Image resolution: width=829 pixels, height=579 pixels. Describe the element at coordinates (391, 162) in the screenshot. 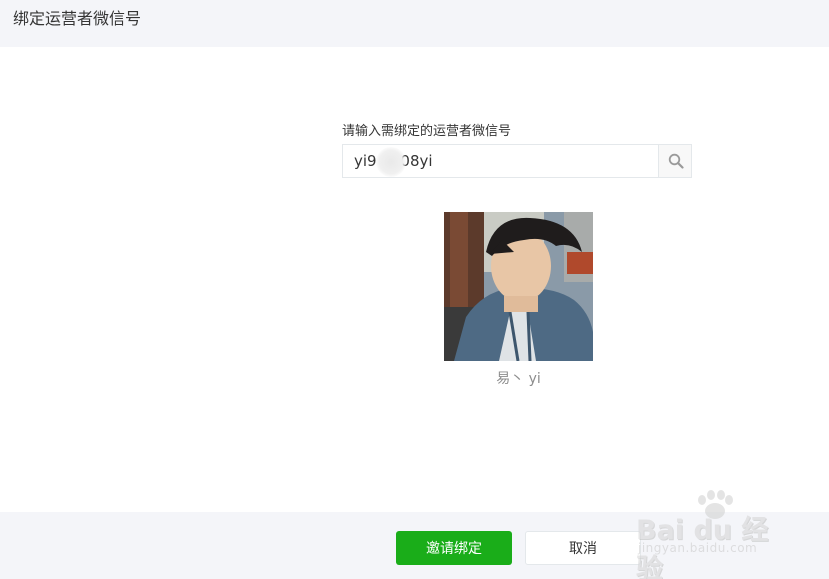

I see `redaction-blur` at that location.